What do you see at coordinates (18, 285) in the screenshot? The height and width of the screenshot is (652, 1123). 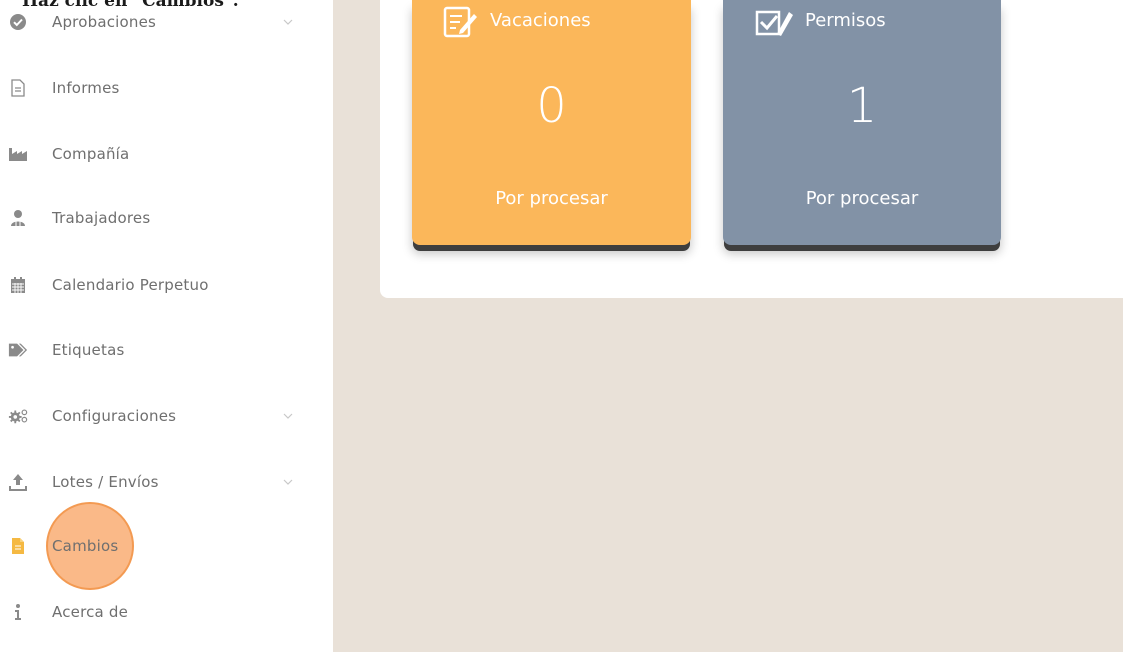 I see `calendar-icon` at bounding box center [18, 285].